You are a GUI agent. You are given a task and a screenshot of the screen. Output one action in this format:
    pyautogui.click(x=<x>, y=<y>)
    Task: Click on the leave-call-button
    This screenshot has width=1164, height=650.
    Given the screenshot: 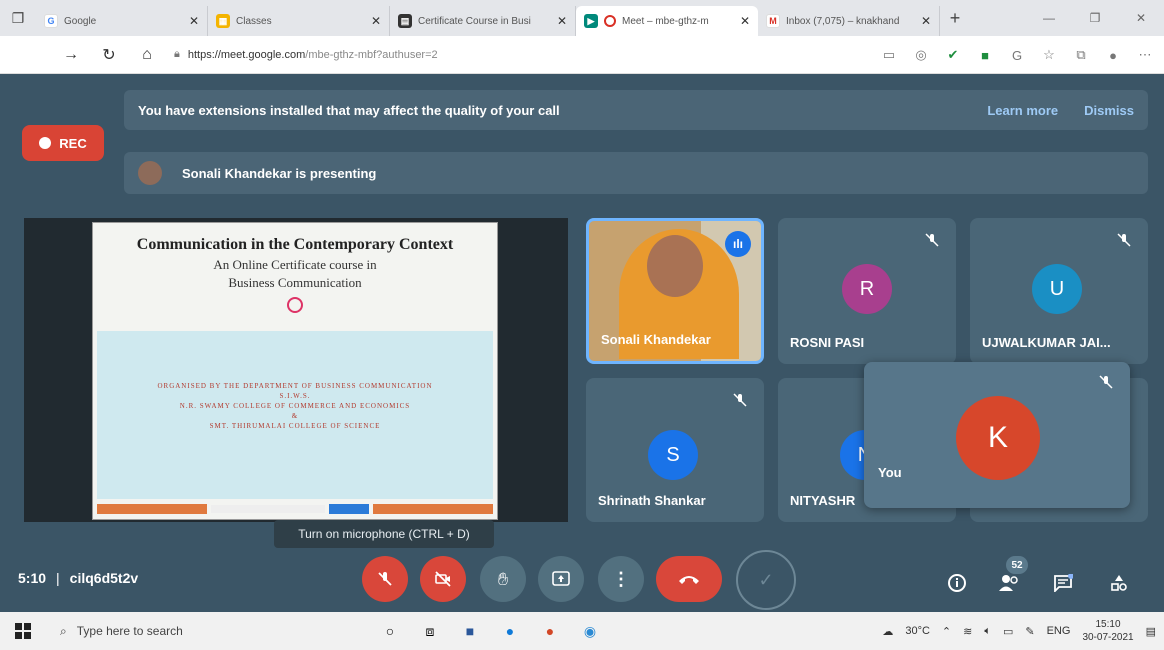 What is the action you would take?
    pyautogui.click(x=689, y=579)
    